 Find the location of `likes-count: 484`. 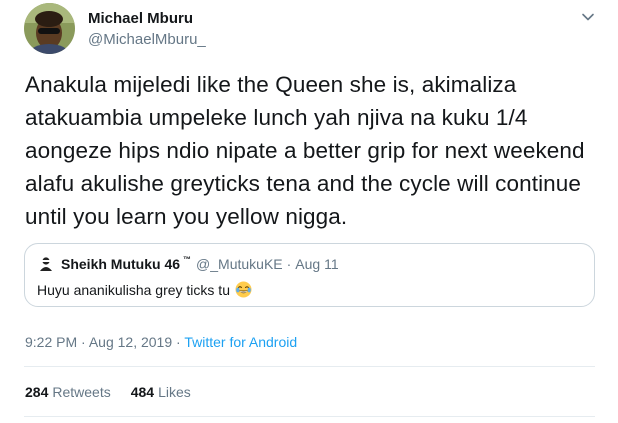

likes-count: 484 is located at coordinates (142, 392).